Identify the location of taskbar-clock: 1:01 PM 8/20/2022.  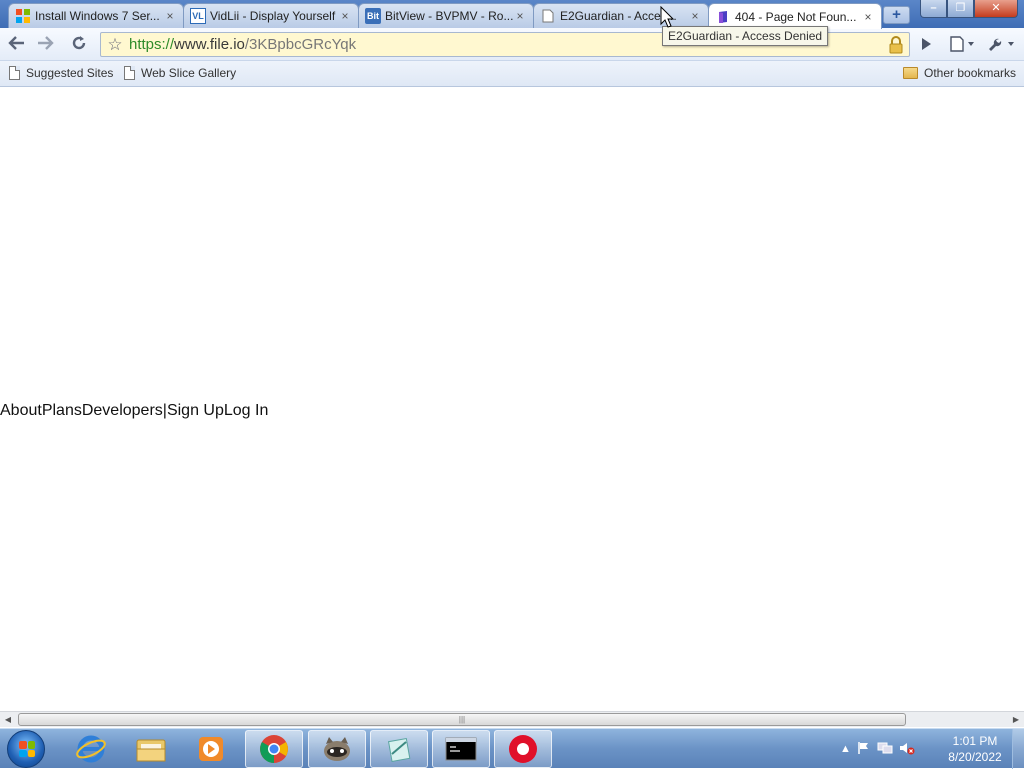
(975, 749).